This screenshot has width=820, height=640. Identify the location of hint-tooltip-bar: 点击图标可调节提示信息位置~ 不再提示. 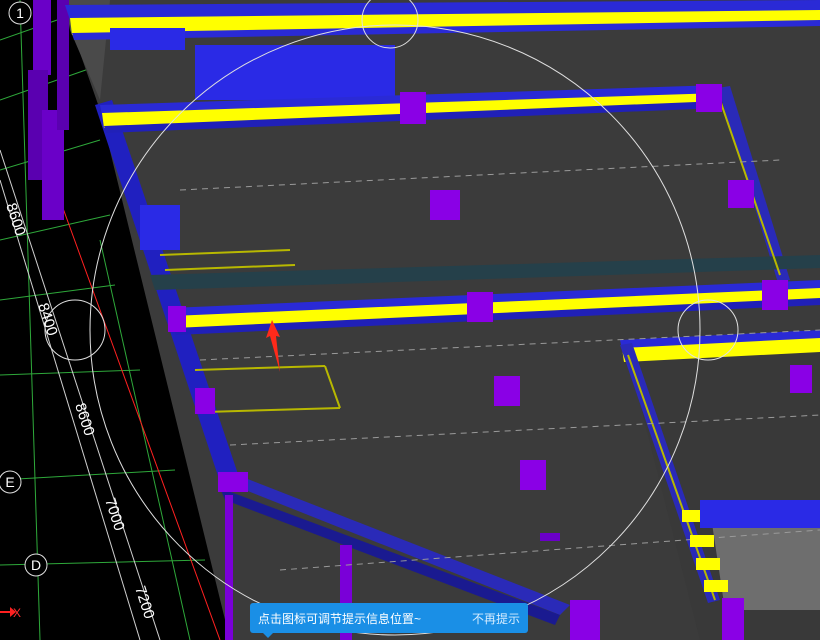
(389, 618).